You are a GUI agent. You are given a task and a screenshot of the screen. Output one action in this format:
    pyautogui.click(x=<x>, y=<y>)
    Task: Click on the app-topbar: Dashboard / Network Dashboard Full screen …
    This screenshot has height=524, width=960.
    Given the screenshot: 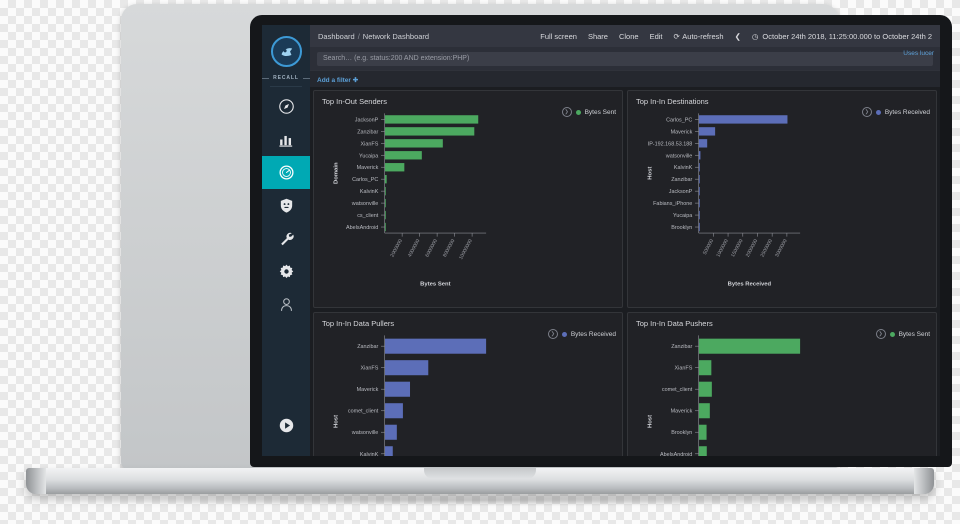 What is the action you would take?
    pyautogui.click(x=625, y=36)
    